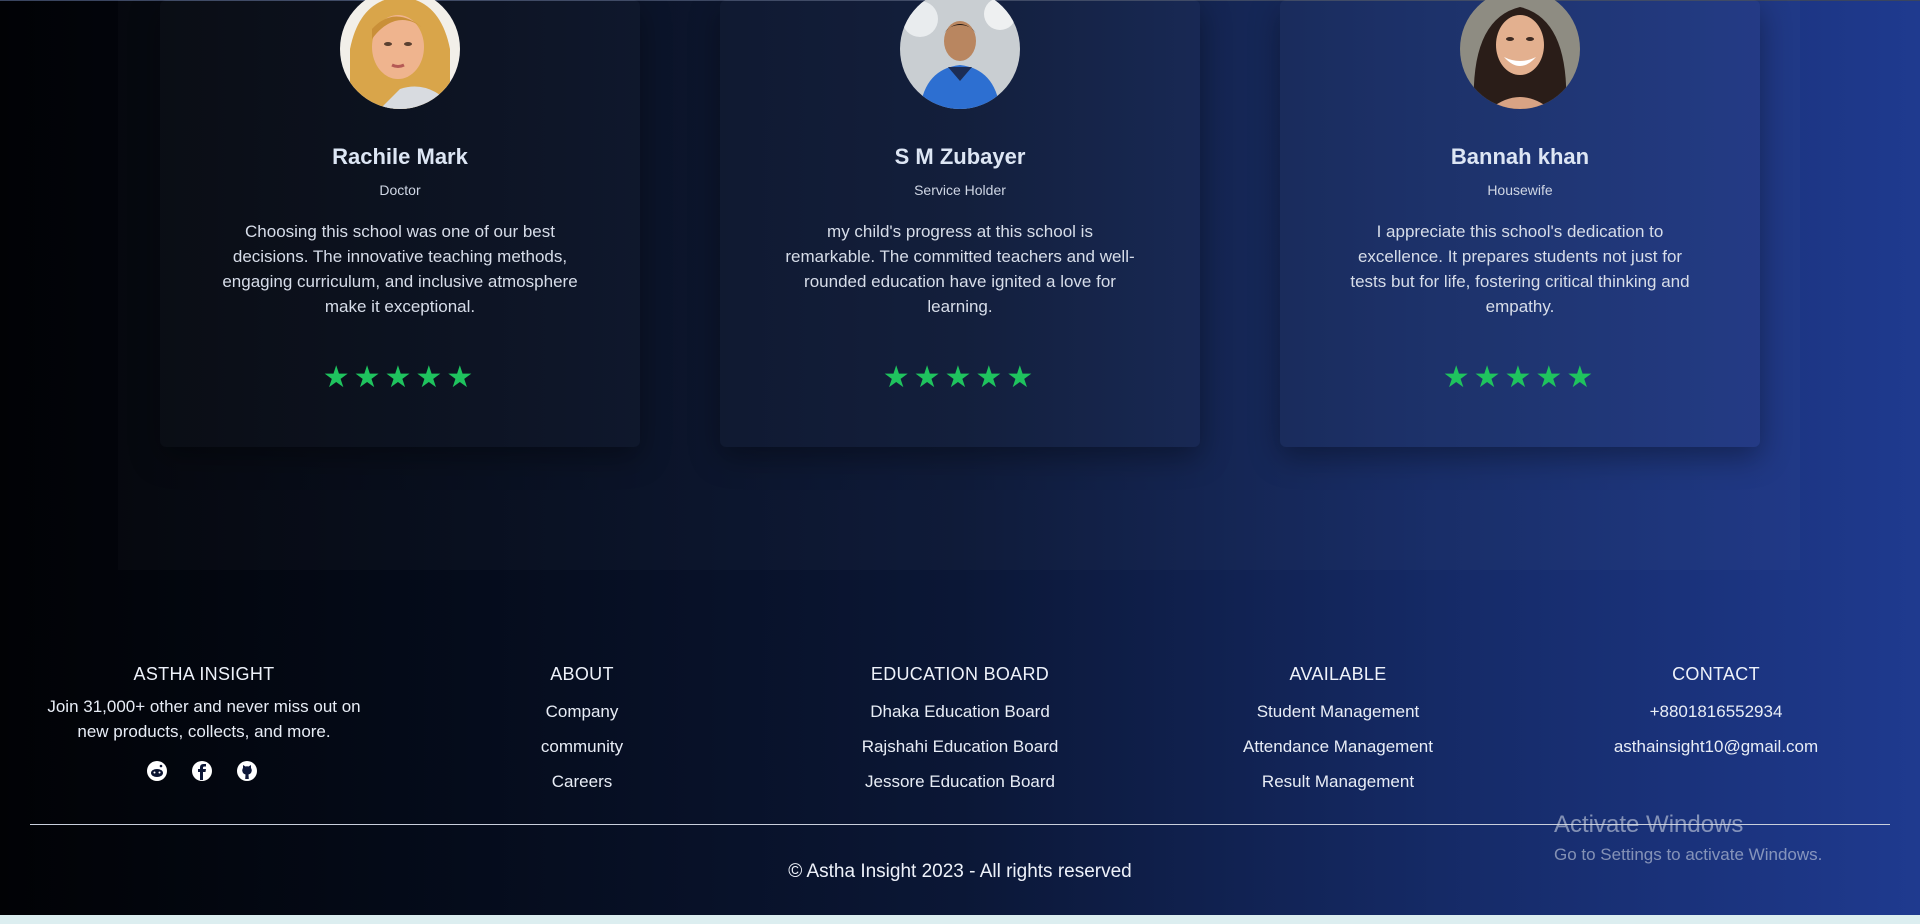  I want to click on footer-link-careers: Careers, so click(582, 781).